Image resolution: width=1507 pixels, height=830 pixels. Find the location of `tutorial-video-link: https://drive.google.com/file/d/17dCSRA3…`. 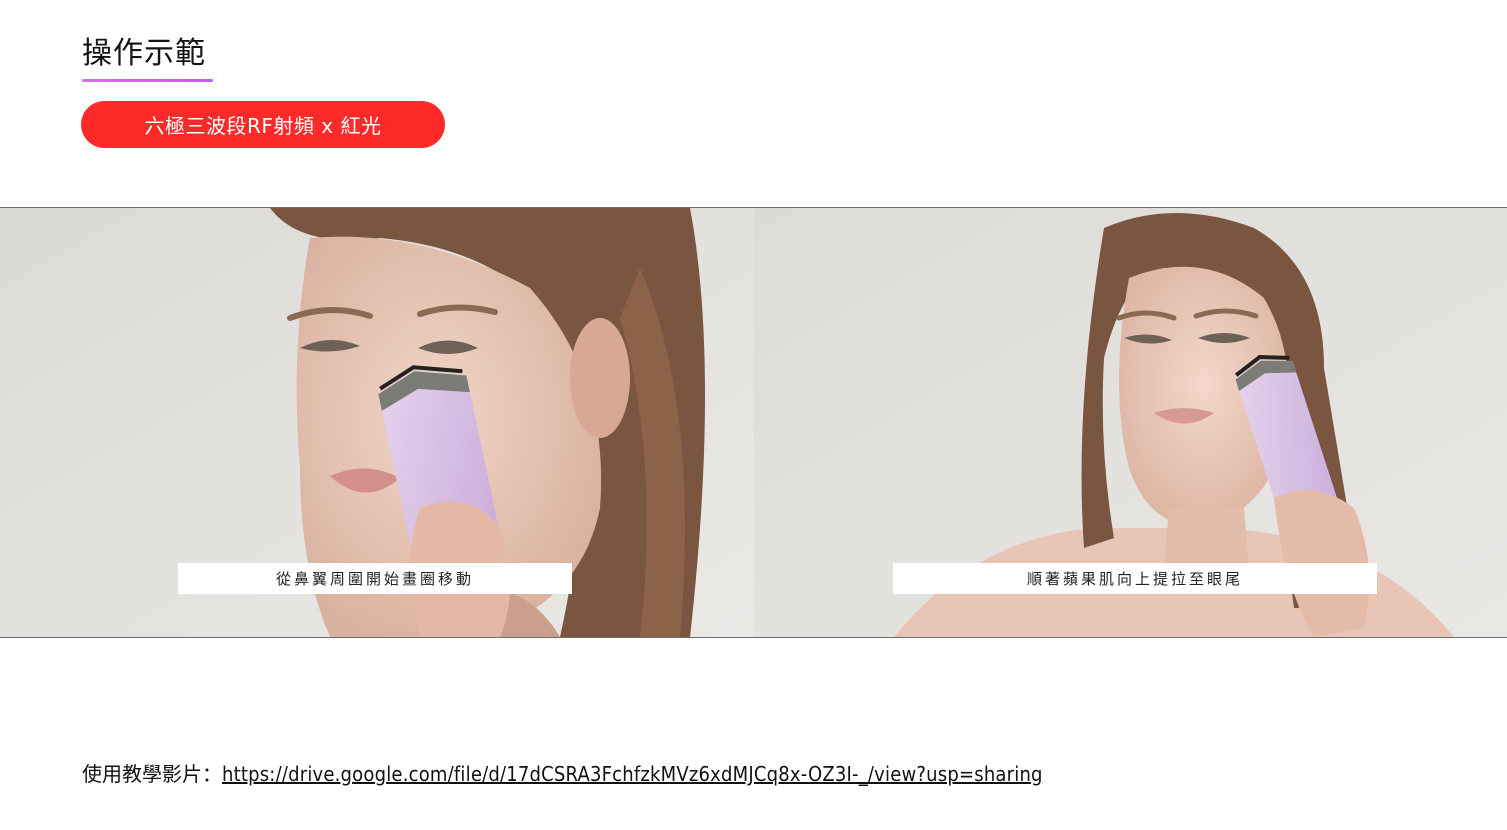

tutorial-video-link: https://drive.google.com/file/d/17dCSRA3… is located at coordinates (632, 774).